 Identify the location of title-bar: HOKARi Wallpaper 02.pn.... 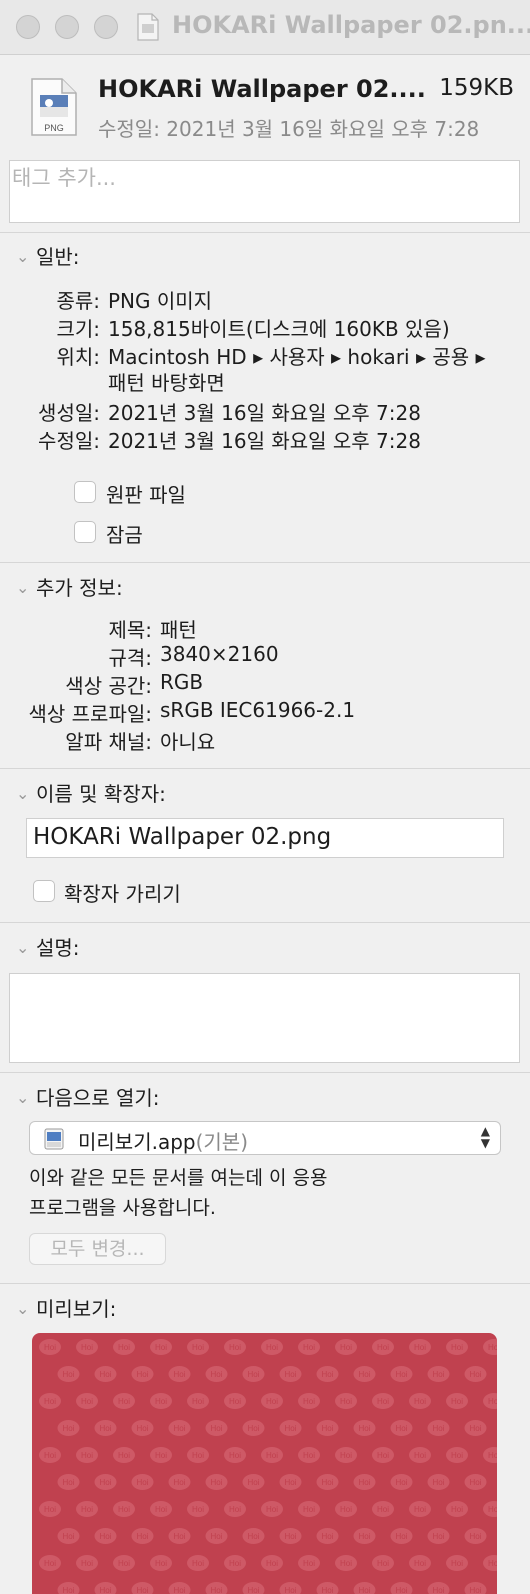
(265, 27).